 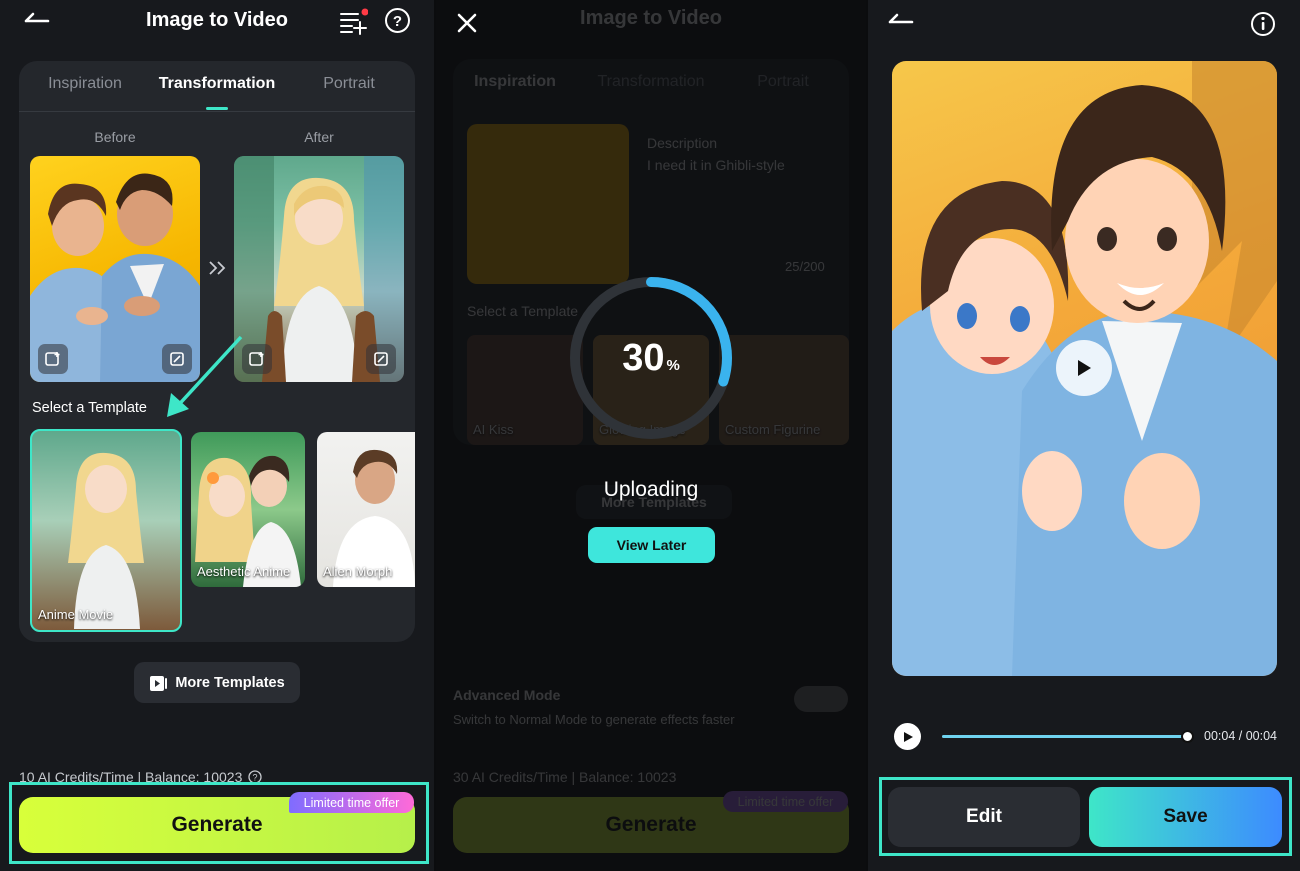 I want to click on tab-portrait: Portrait, so click(x=349, y=84).